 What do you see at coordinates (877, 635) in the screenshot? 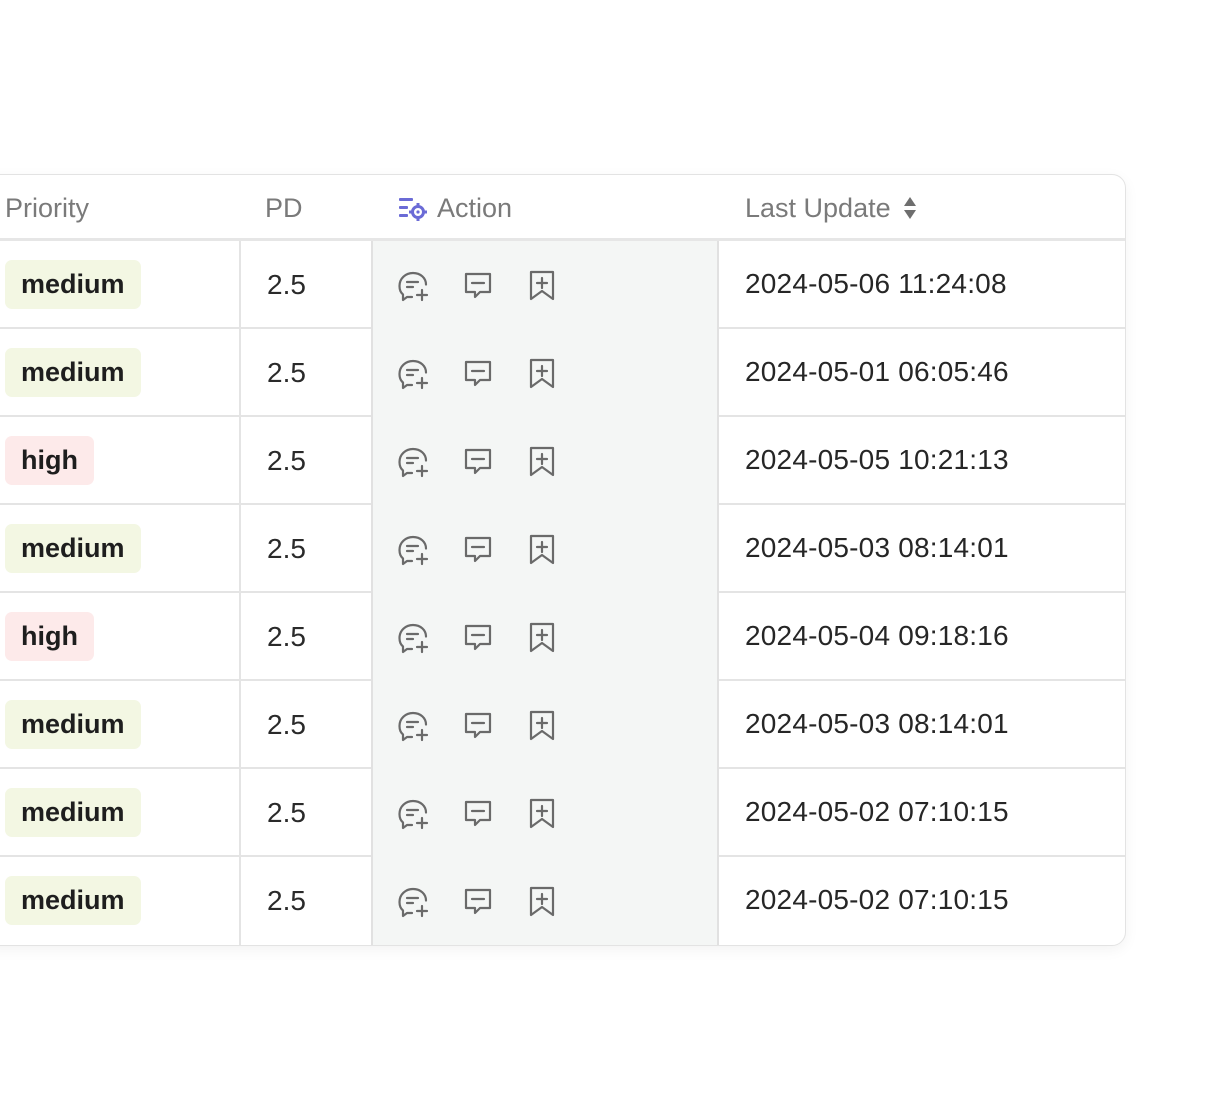
I see `last-update-cell: 2024-05-04 09:18:16` at bounding box center [877, 635].